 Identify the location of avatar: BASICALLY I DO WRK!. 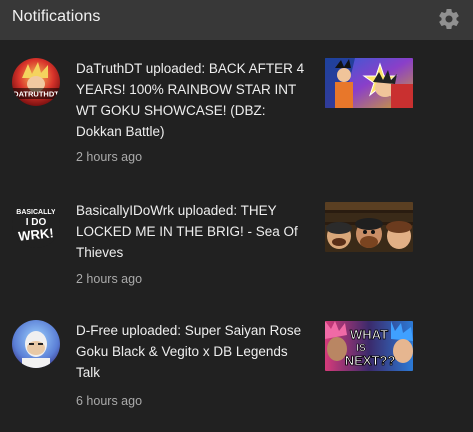
(36, 224).